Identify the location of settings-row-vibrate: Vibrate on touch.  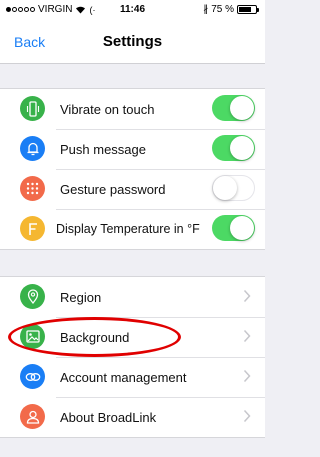
(132, 109).